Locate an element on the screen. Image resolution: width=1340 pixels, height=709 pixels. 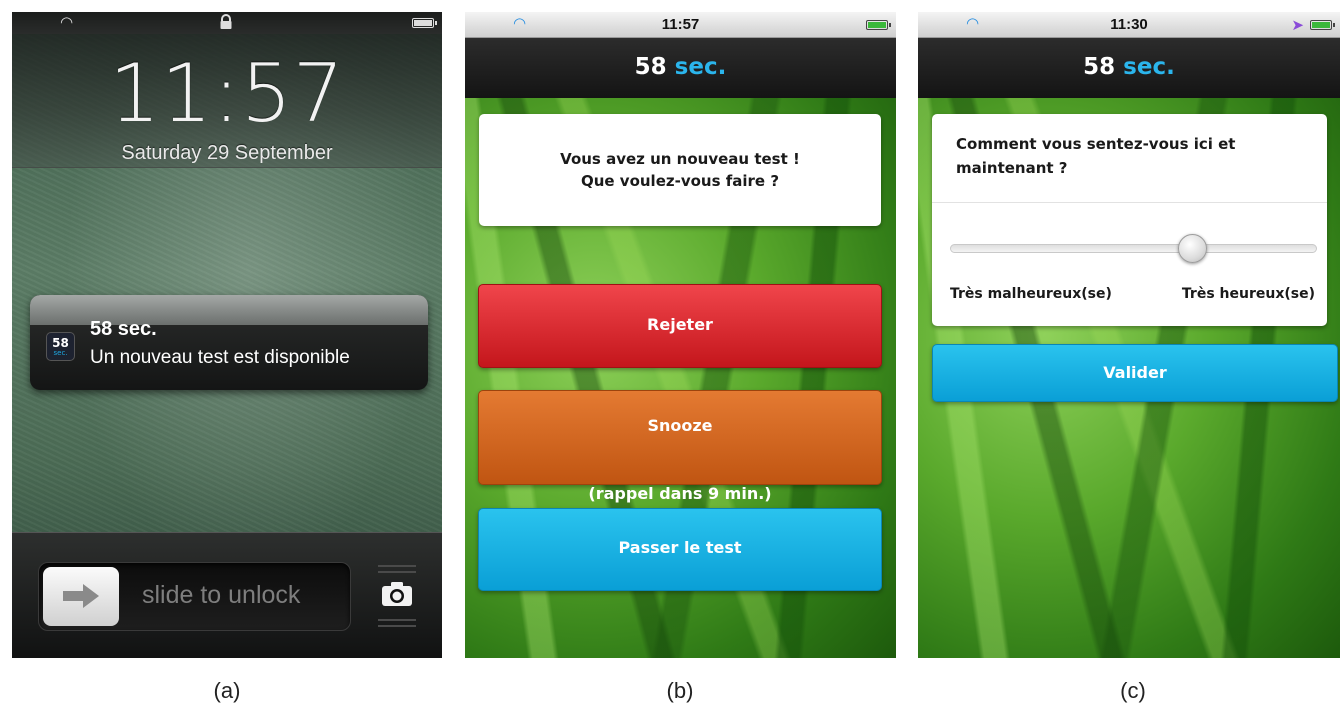
notification-title: 58 sec. is located at coordinates (123, 329).